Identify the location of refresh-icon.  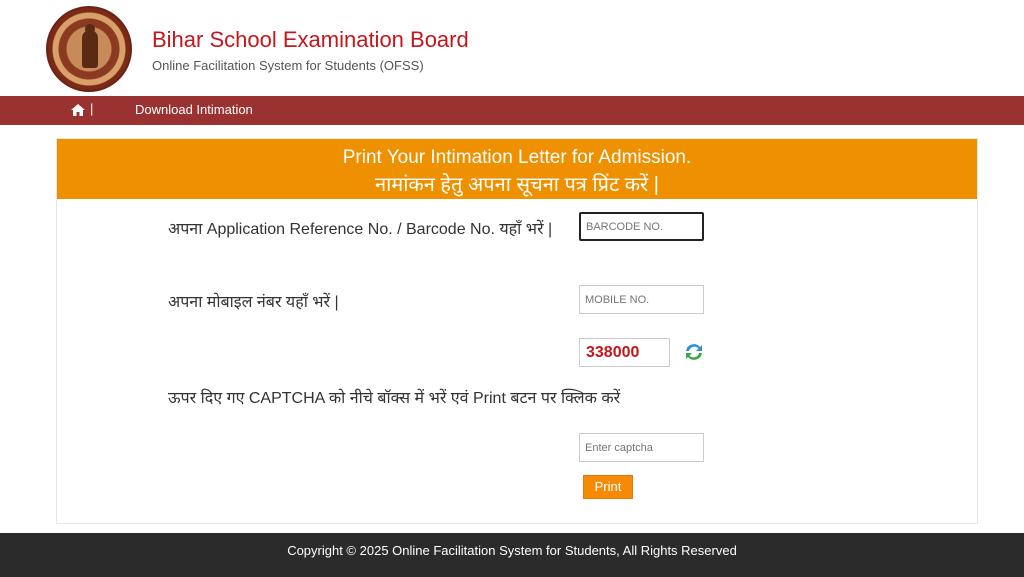
(694, 352).